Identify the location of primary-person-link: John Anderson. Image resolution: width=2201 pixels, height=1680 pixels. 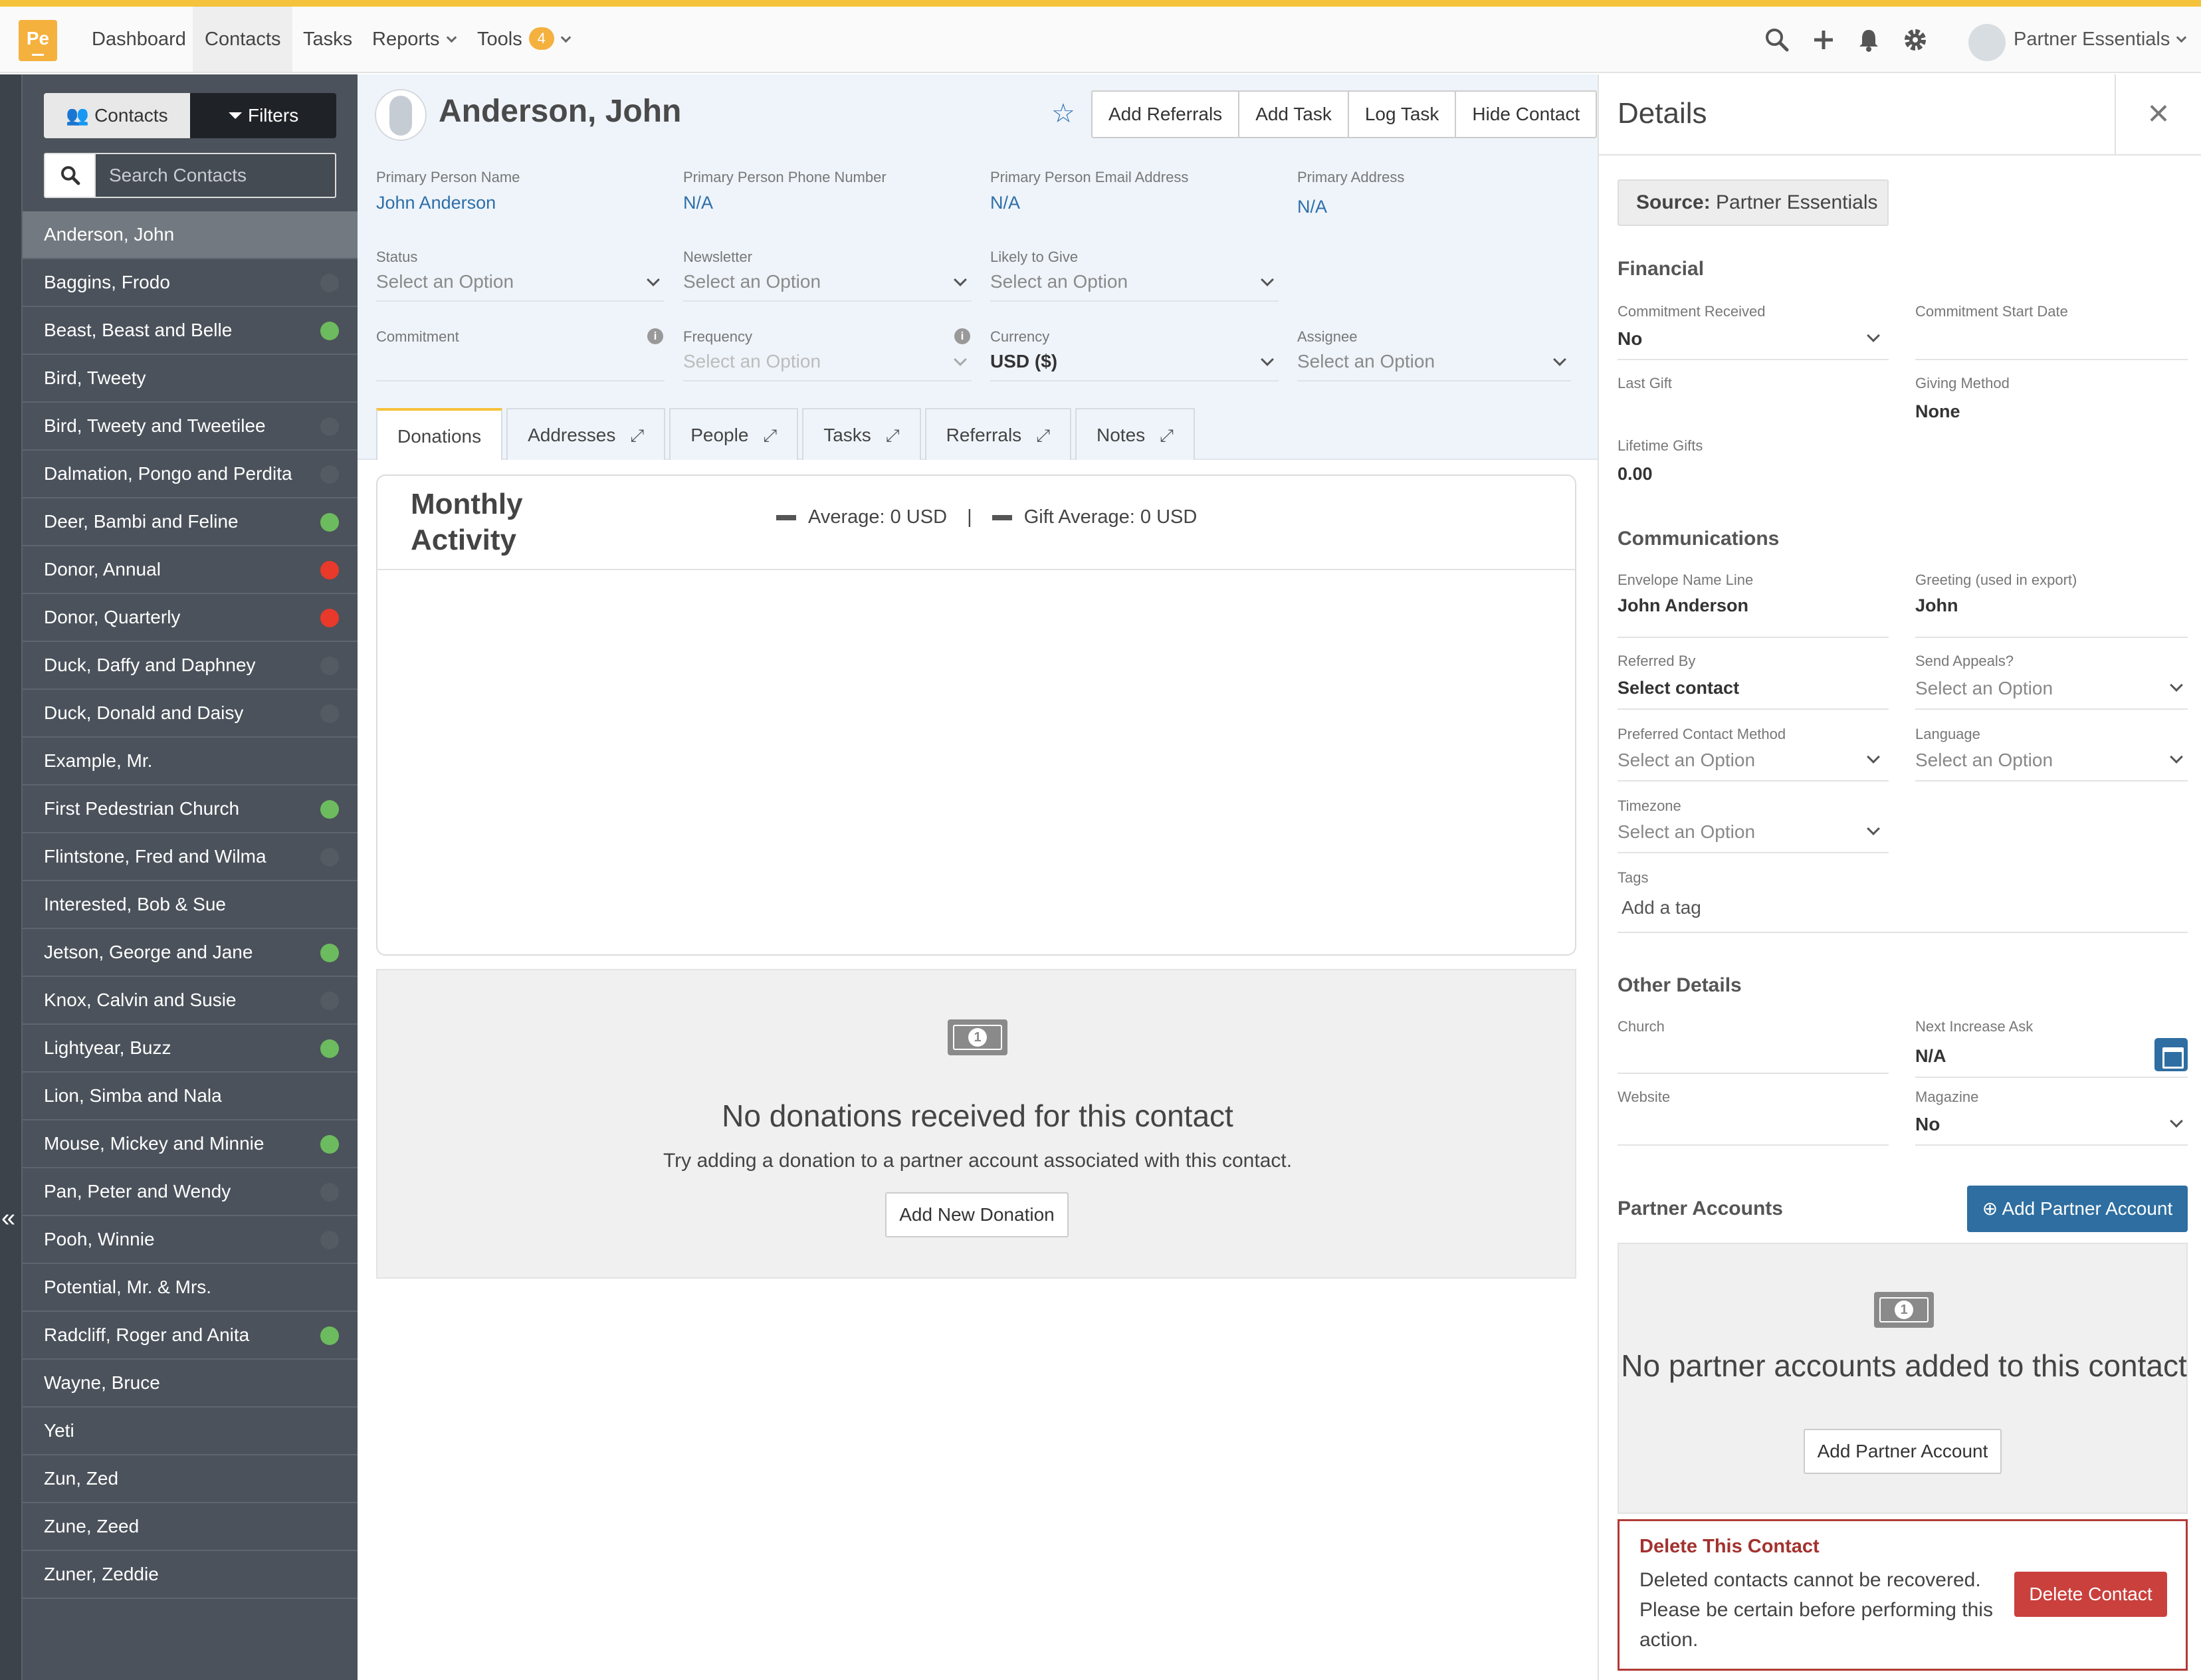
(436, 203).